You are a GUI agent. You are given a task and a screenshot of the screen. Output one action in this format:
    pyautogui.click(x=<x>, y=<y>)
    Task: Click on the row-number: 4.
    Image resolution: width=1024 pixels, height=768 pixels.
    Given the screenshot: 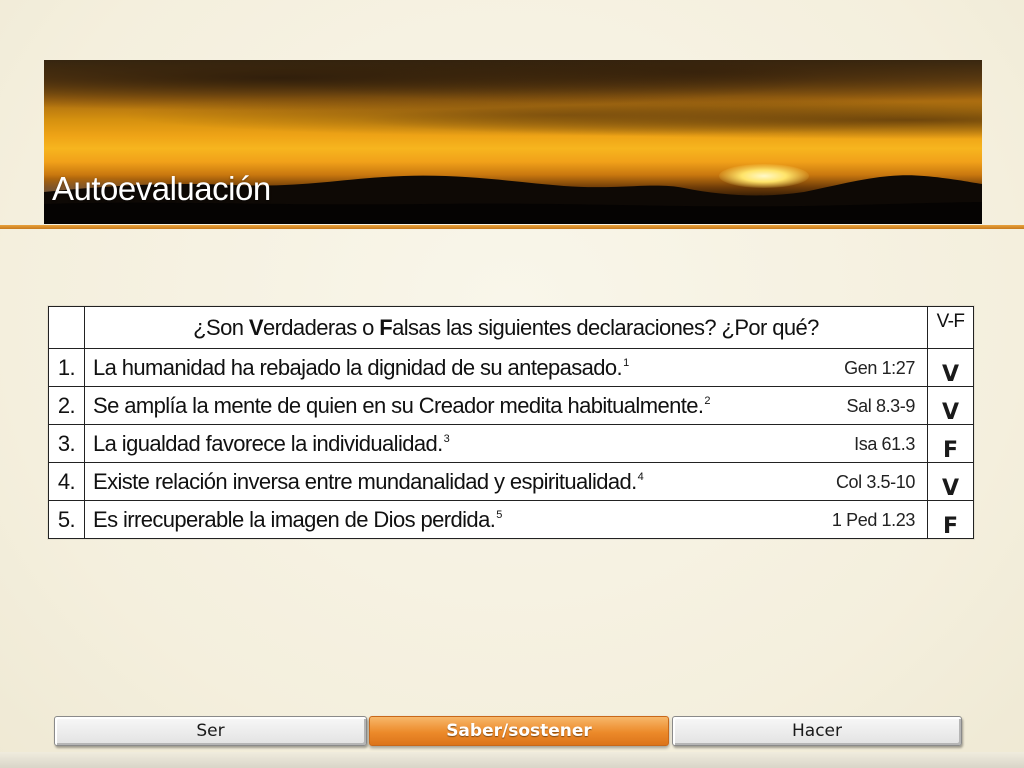 What is the action you would take?
    pyautogui.click(x=66, y=481)
    